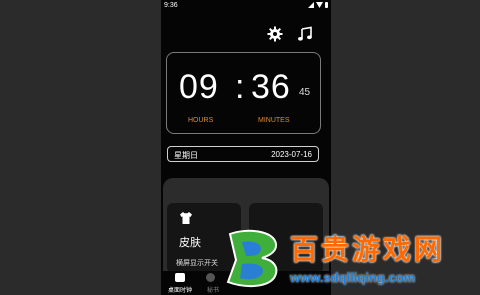  Describe the element at coordinates (212, 291) in the screenshot. I see `nav-second-label: 秘书` at that location.